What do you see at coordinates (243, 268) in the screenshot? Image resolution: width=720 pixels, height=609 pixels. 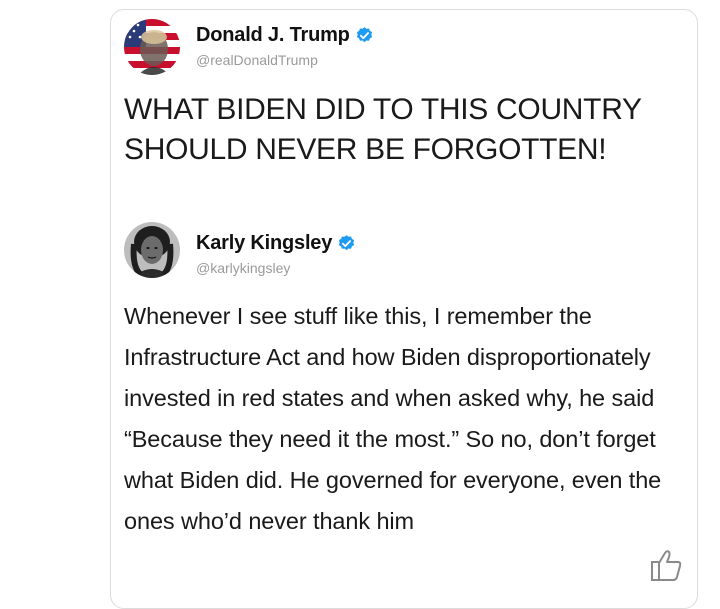 I see `handle: @karlykingsley` at bounding box center [243, 268].